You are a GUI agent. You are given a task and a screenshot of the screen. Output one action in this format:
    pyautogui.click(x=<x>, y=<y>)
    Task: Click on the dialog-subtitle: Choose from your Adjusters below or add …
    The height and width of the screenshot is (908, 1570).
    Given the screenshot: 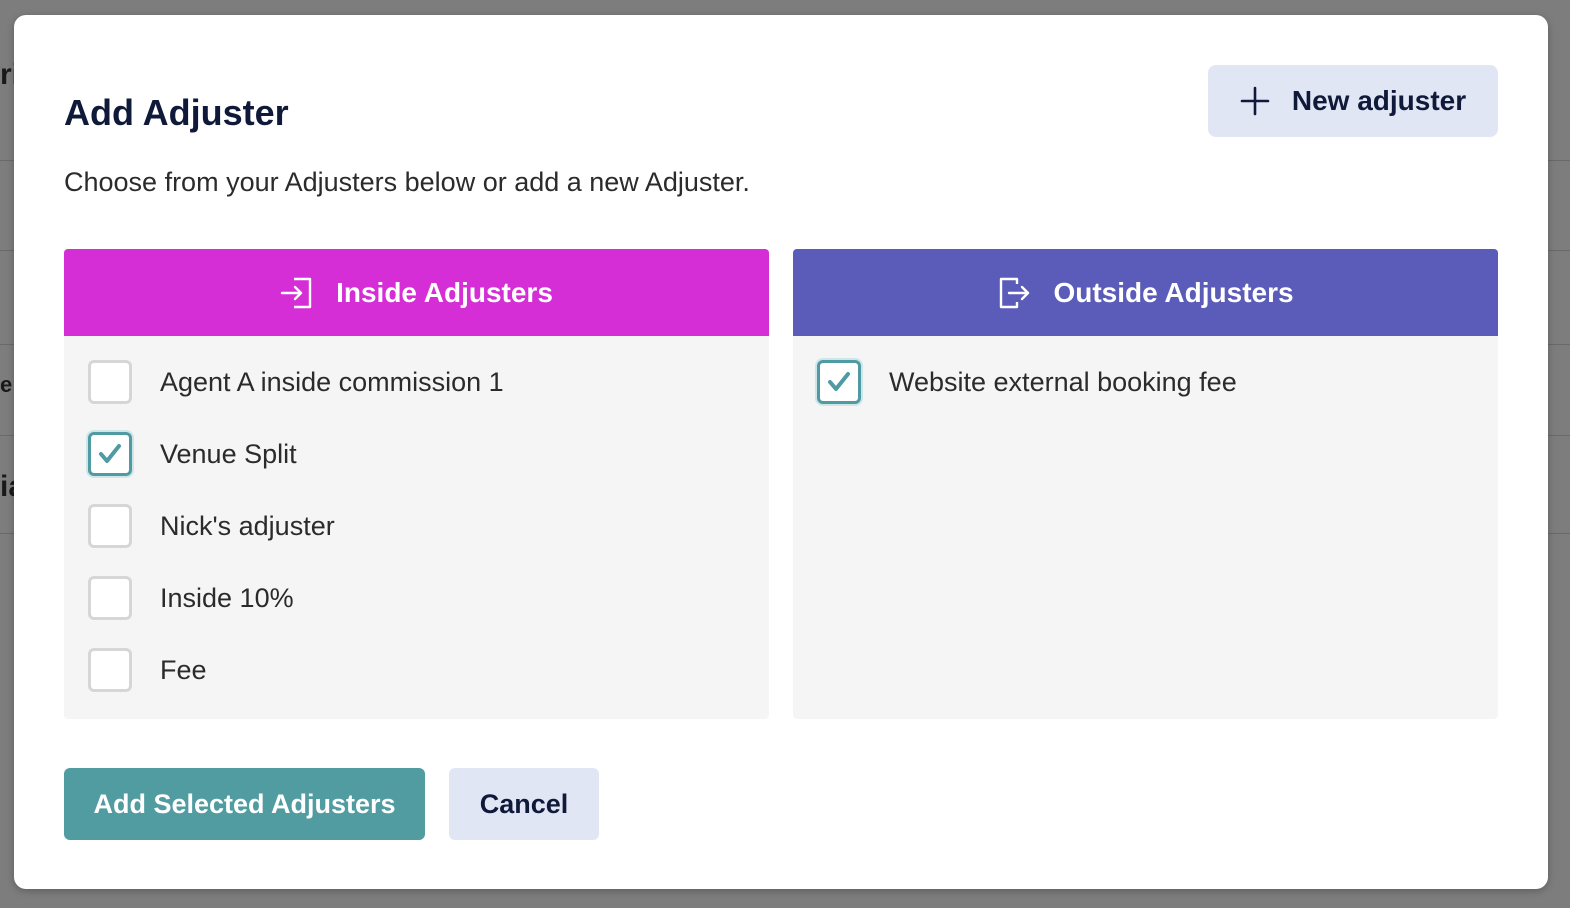 What is the action you would take?
    pyautogui.click(x=407, y=182)
    